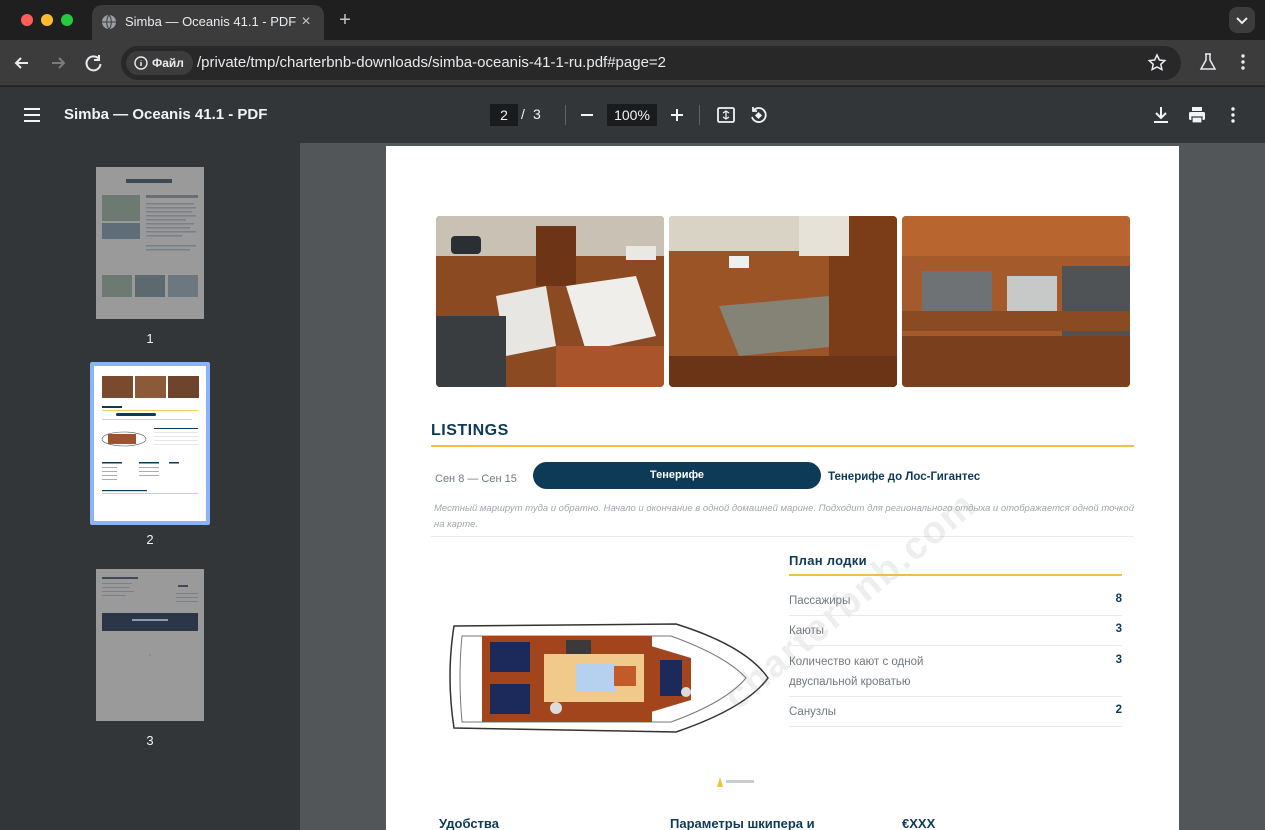 Image resolution: width=1265 pixels, height=830 pixels. I want to click on close-window-button, so click(27, 20).